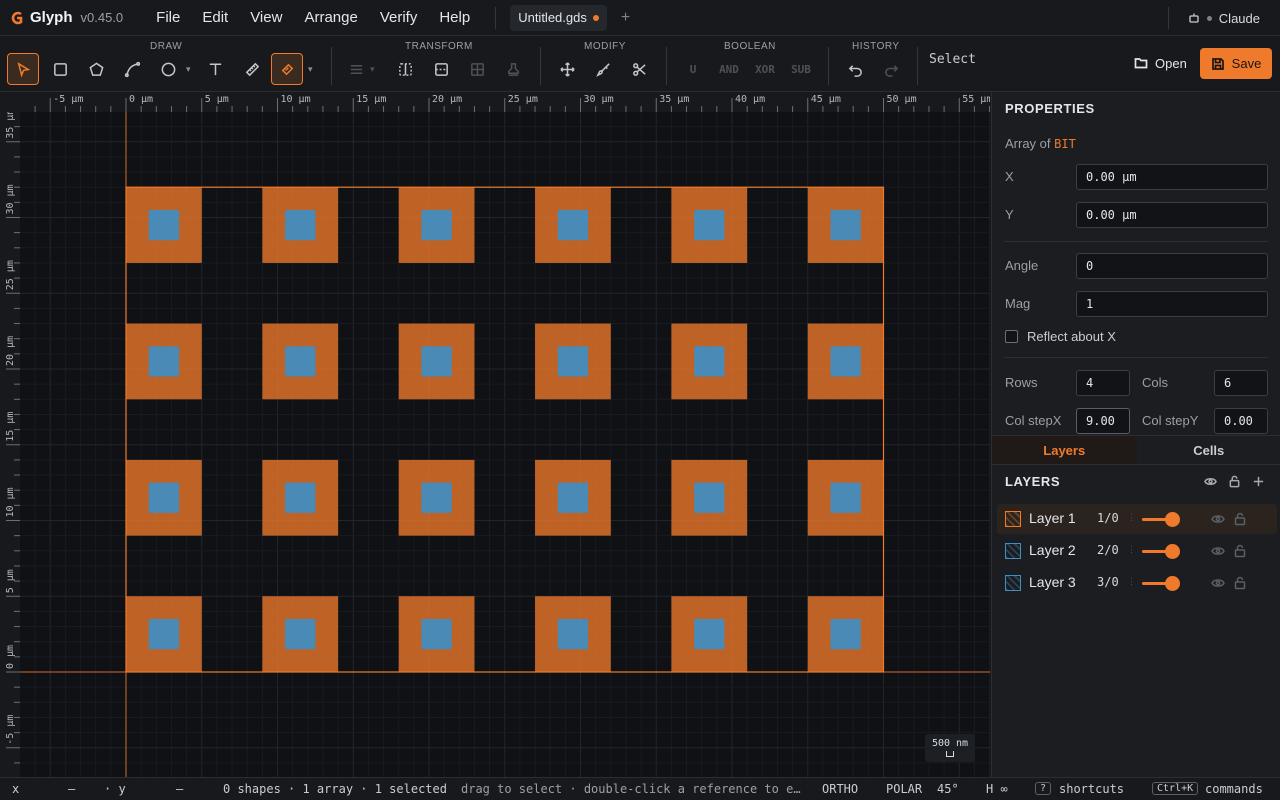  What do you see at coordinates (215, 17) in the screenshot?
I see `menu-edit: Edit` at bounding box center [215, 17].